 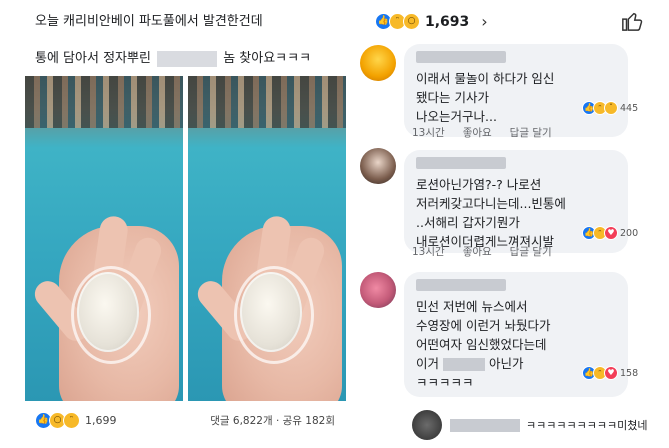 I want to click on comment-reactions: 👍 ᵔ ♥ 200, so click(x=610, y=233).